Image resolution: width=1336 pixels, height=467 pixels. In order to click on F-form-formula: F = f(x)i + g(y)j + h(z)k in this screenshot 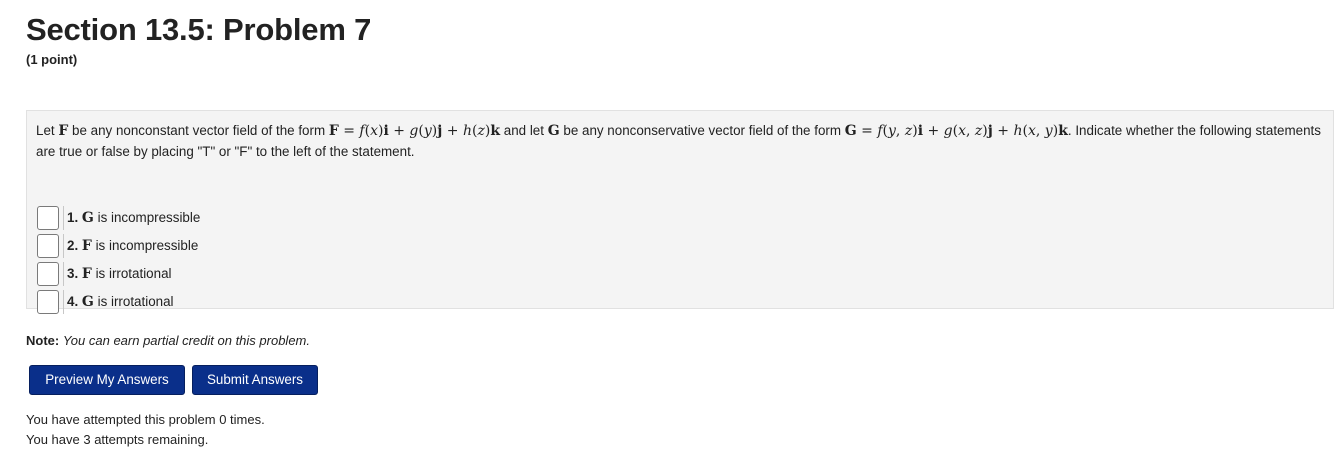, I will do `click(414, 131)`.